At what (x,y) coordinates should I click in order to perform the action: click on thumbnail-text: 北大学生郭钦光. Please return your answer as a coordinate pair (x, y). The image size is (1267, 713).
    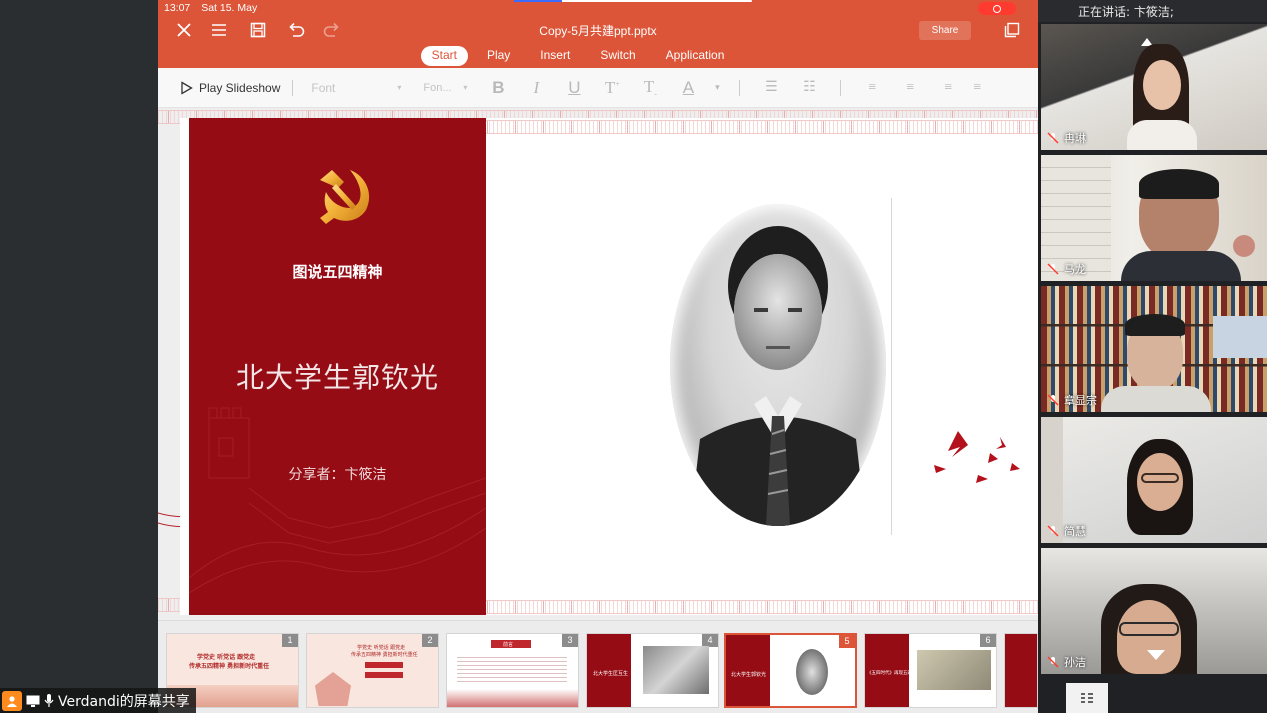
    Looking at the image, I should click on (749, 675).